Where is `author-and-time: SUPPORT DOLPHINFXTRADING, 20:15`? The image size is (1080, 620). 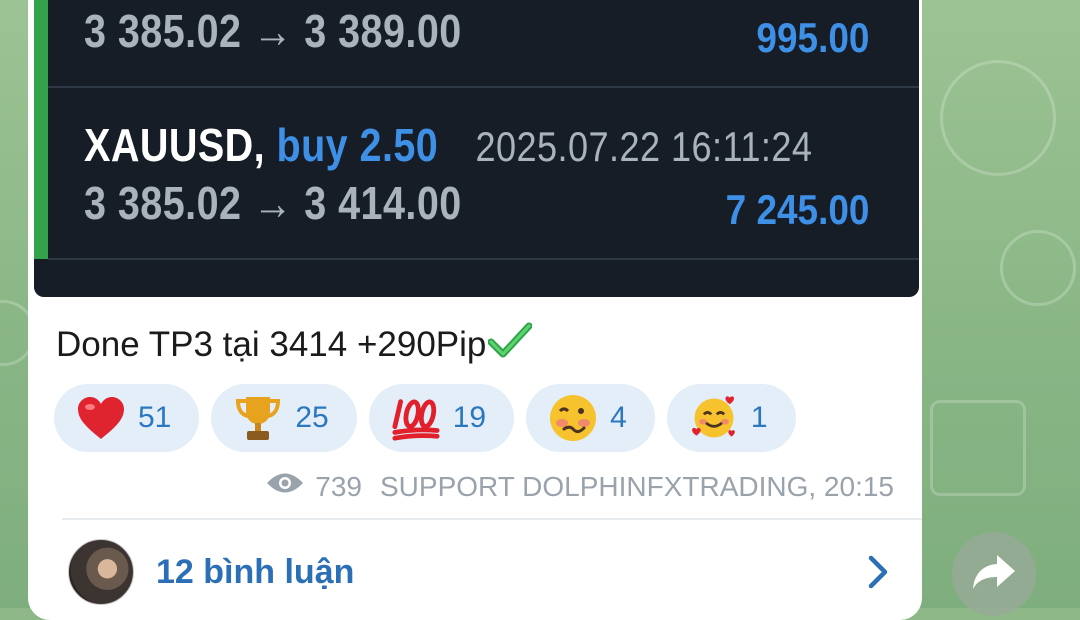 author-and-time: SUPPORT DOLPHINFXTRADING, 20:15 is located at coordinates (637, 486).